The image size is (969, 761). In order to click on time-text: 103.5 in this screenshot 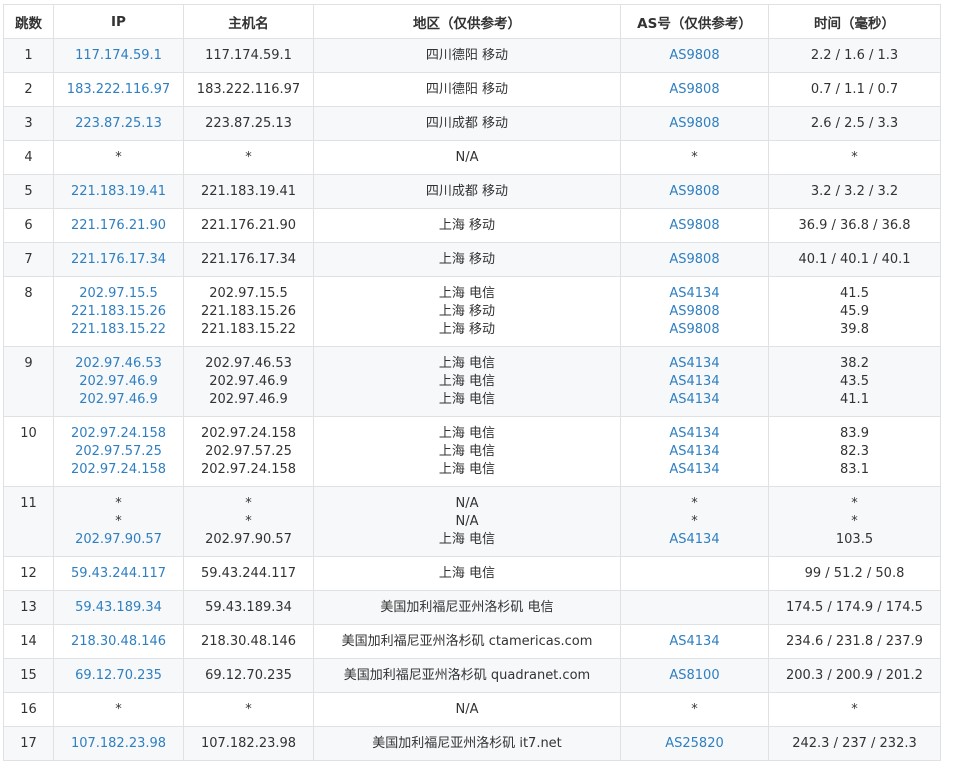, I will do `click(854, 539)`.